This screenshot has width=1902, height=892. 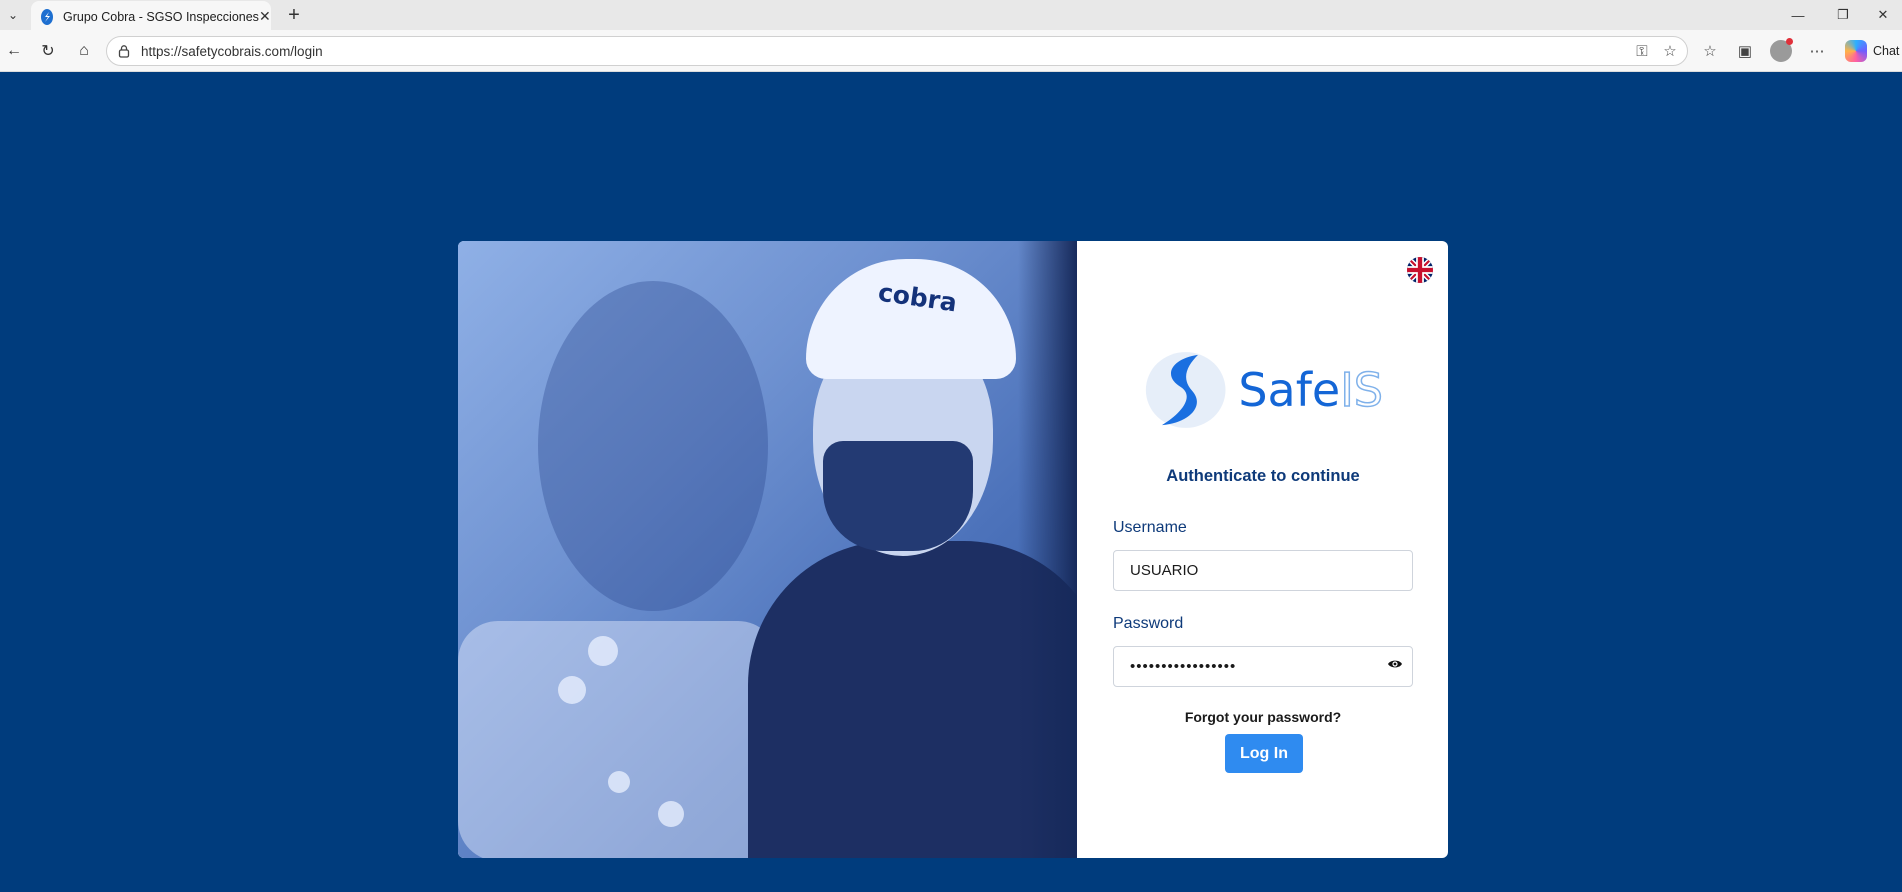 I want to click on back-arrow-icon: ←, so click(x=14, y=51).